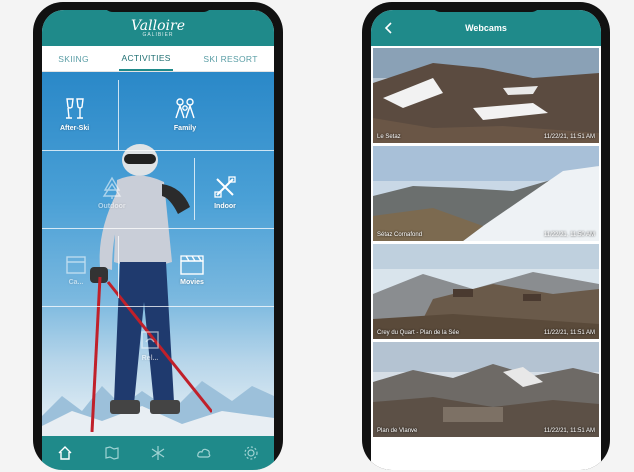 This screenshot has width=634, height=472. I want to click on tab-ski-resort: SKI RESORT, so click(230, 58).